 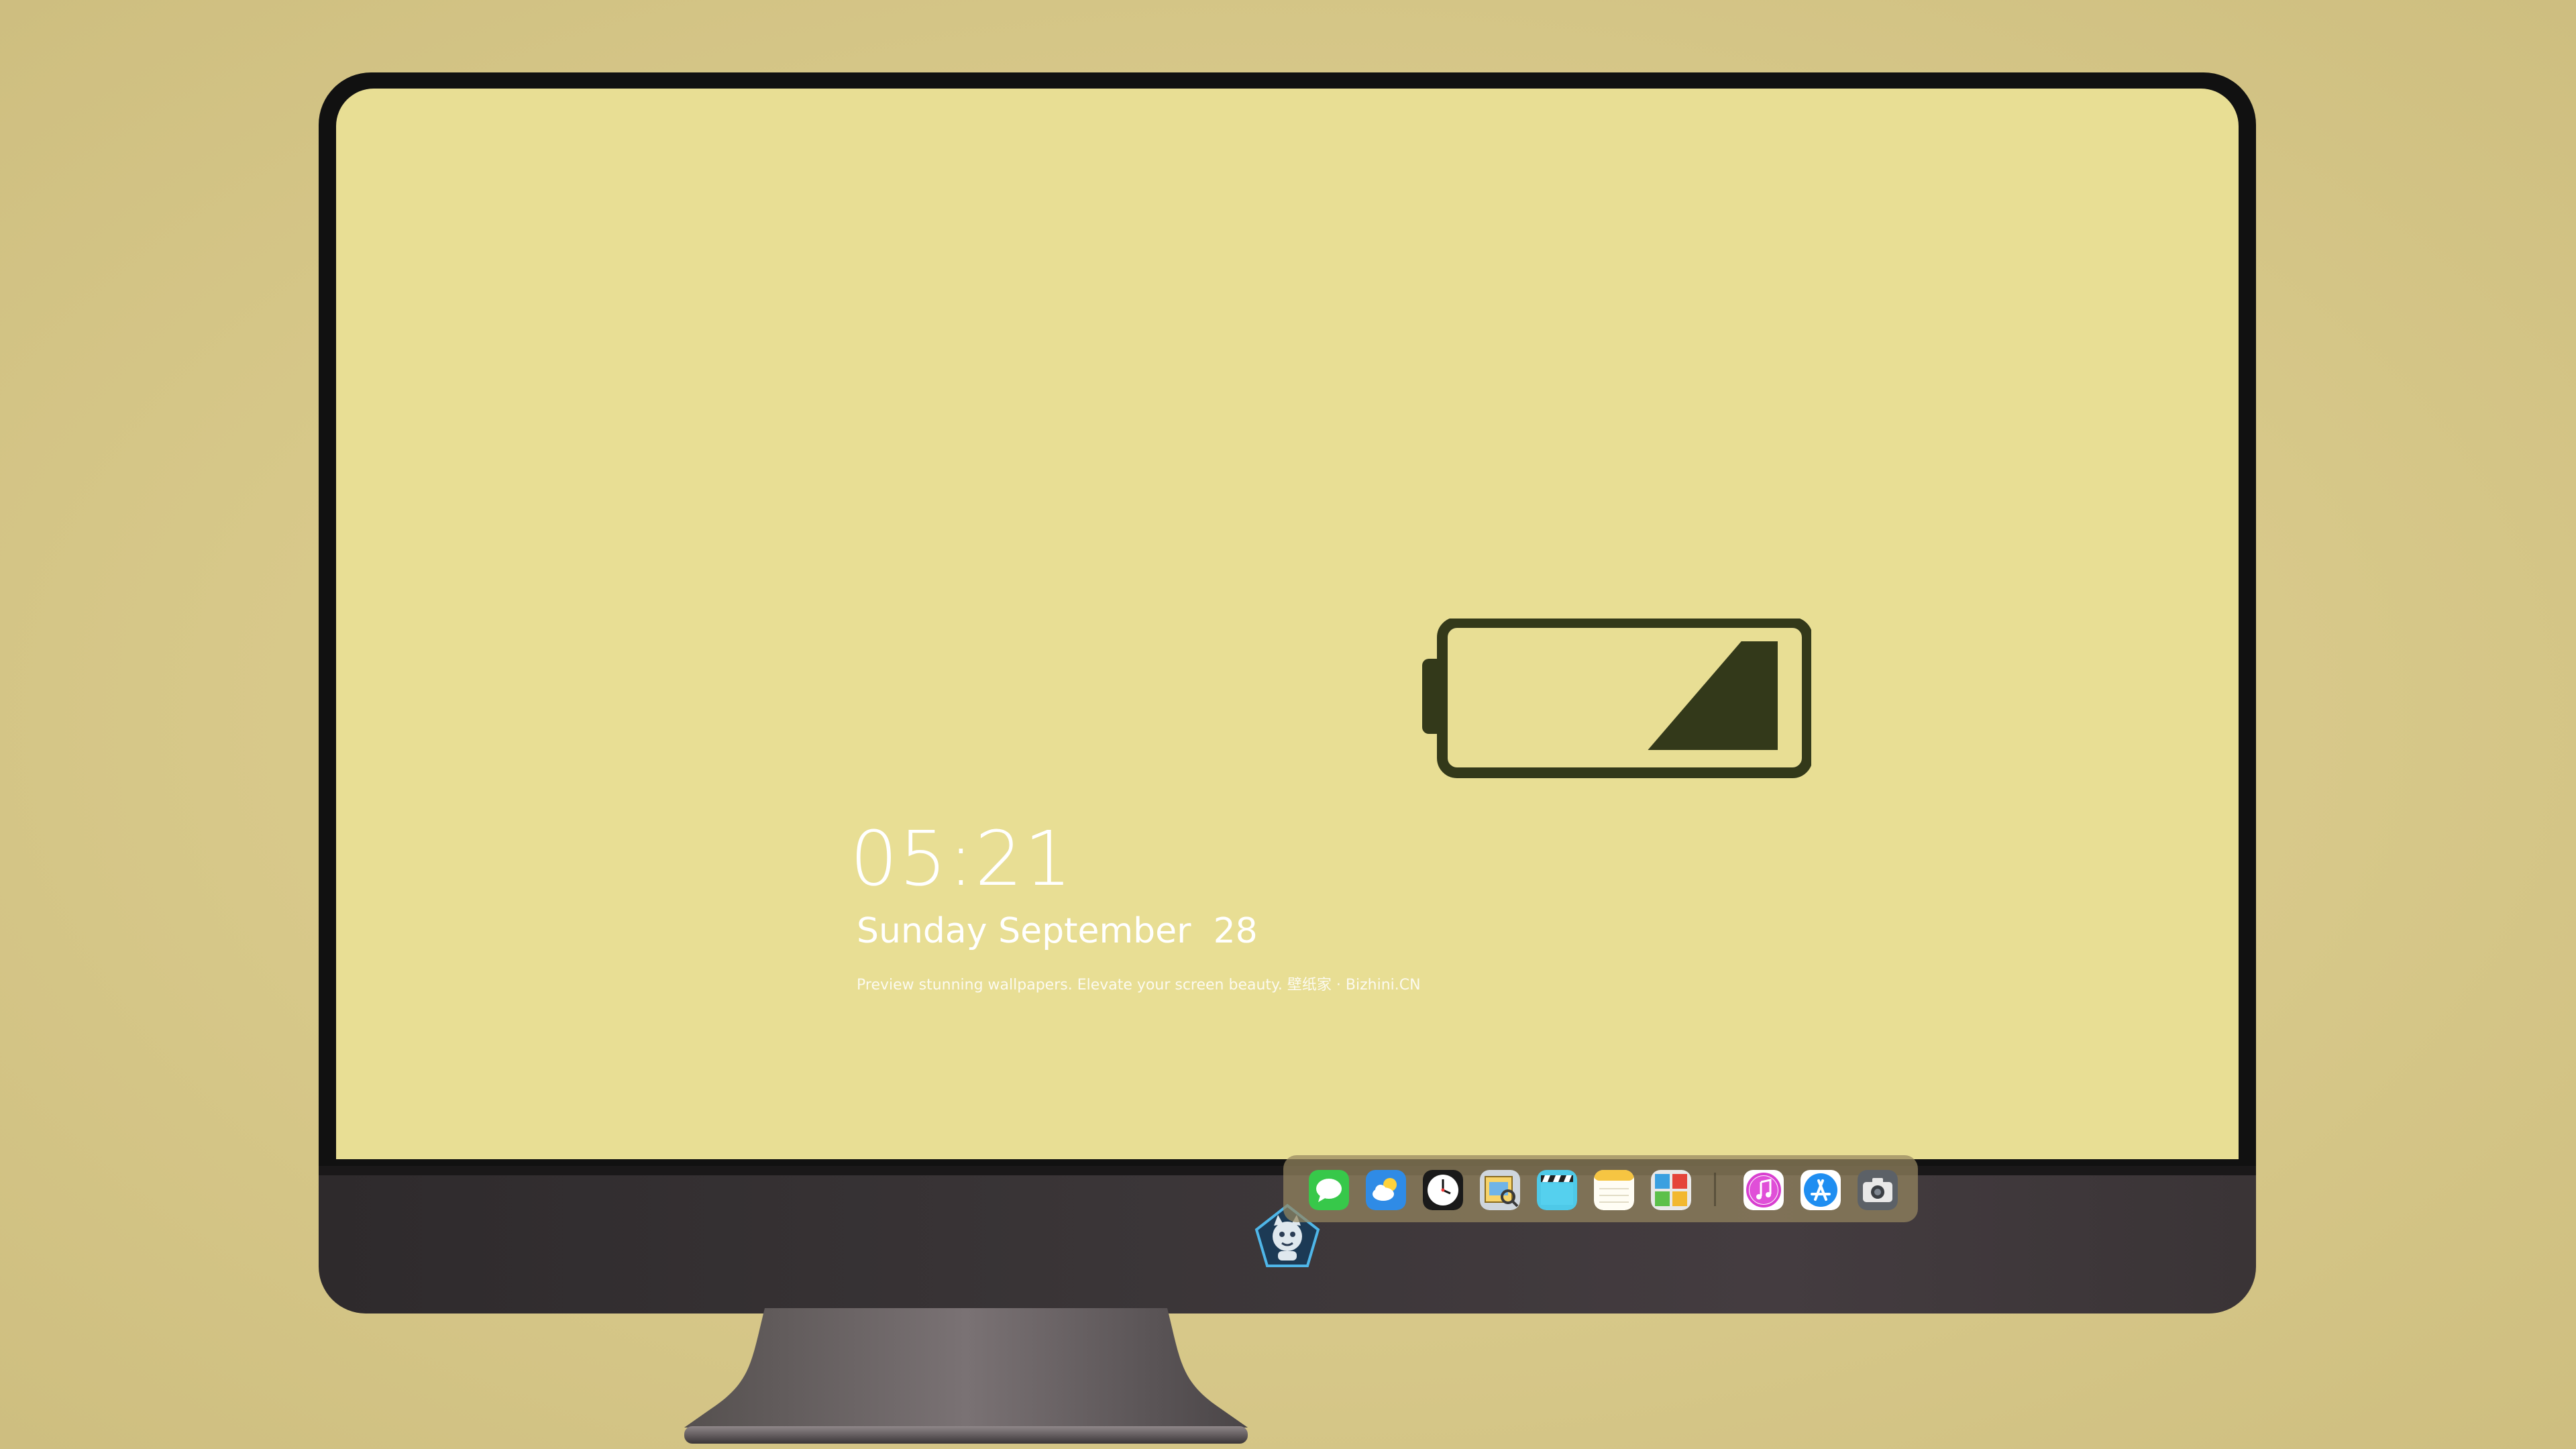 What do you see at coordinates (1821, 1190) in the screenshot?
I see `app-store-icon` at bounding box center [1821, 1190].